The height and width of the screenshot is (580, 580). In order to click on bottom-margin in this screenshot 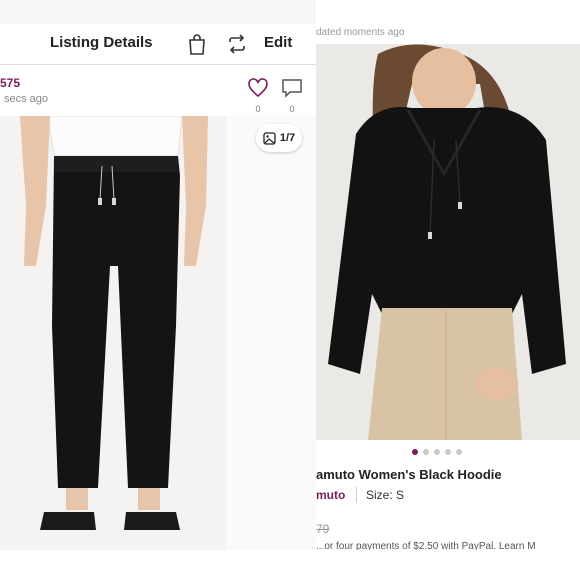, I will do `click(290, 565)`.